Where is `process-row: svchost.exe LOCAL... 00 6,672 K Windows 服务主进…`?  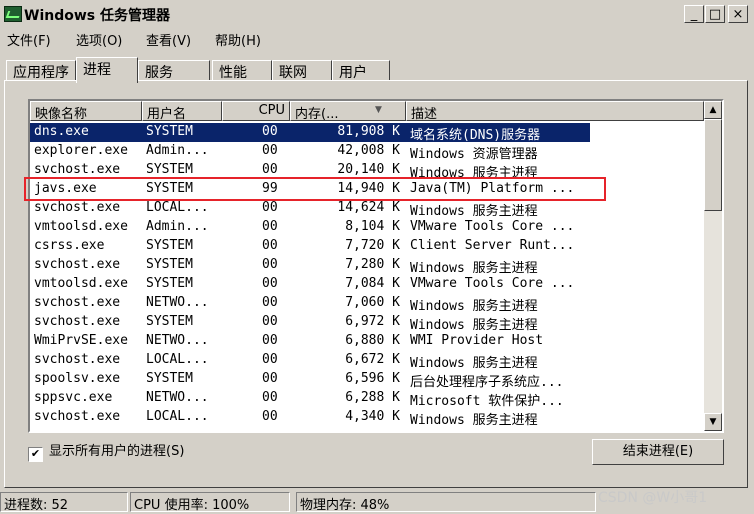 process-row: svchost.exe LOCAL... 00 6,672 K Windows 服务主进… is located at coordinates (367, 361).